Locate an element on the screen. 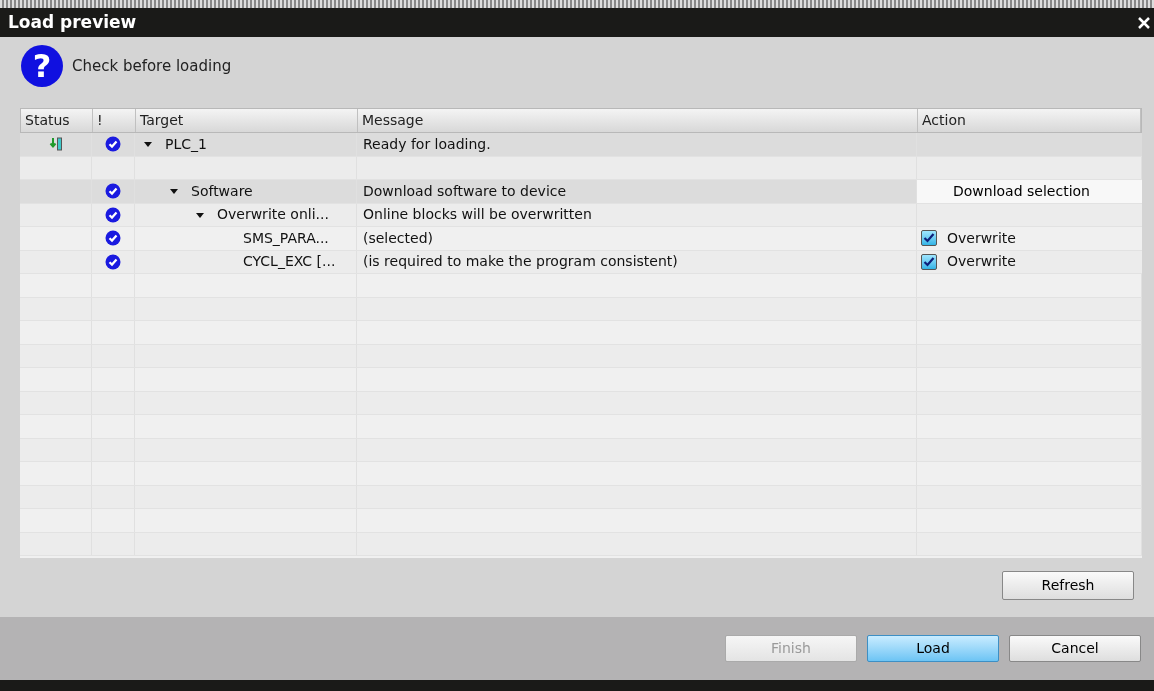 The image size is (1154, 691). table-row: SMS_PARA... (selected) Overwrite is located at coordinates (581, 239).